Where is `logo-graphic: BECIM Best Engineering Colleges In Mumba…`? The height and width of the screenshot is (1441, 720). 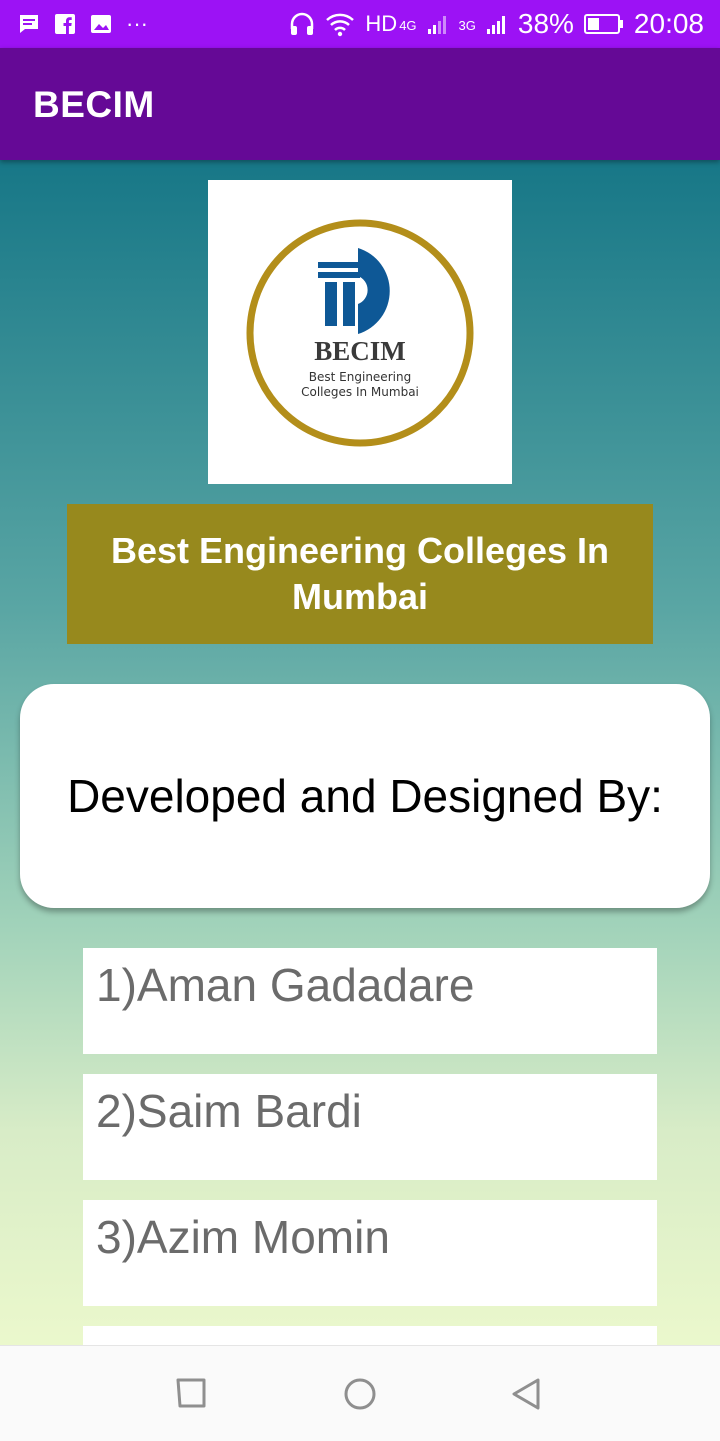
logo-graphic: BECIM Best Engineering Colleges In Mumba… is located at coordinates (360, 333).